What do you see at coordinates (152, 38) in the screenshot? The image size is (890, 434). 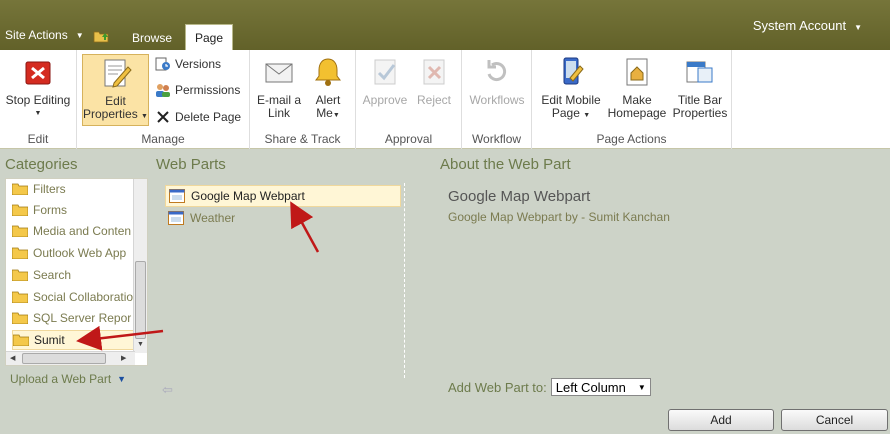 I see `tab-browse: Browse` at bounding box center [152, 38].